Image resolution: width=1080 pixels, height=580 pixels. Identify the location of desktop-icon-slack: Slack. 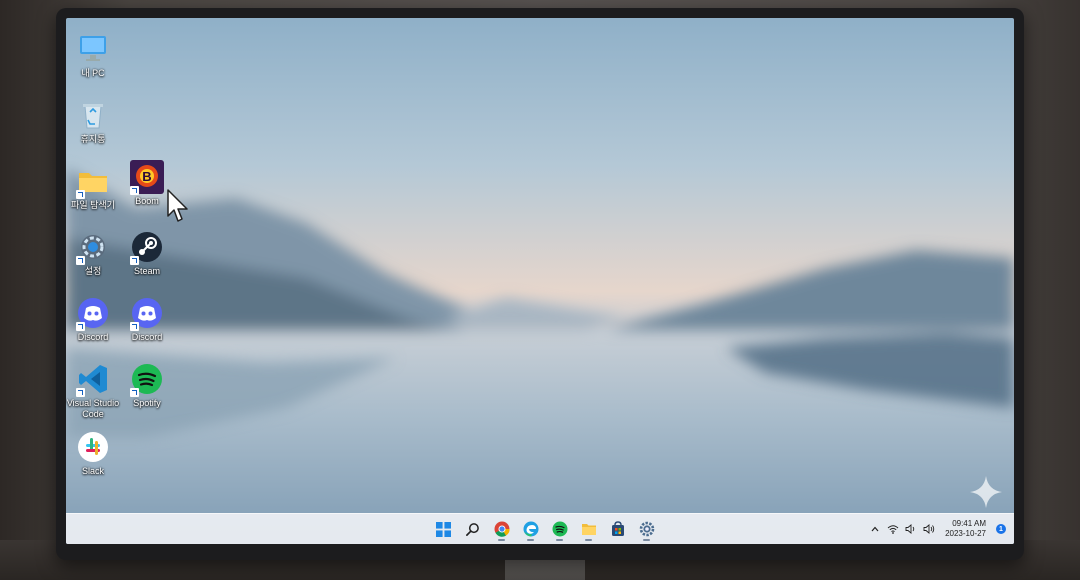
(94, 453).